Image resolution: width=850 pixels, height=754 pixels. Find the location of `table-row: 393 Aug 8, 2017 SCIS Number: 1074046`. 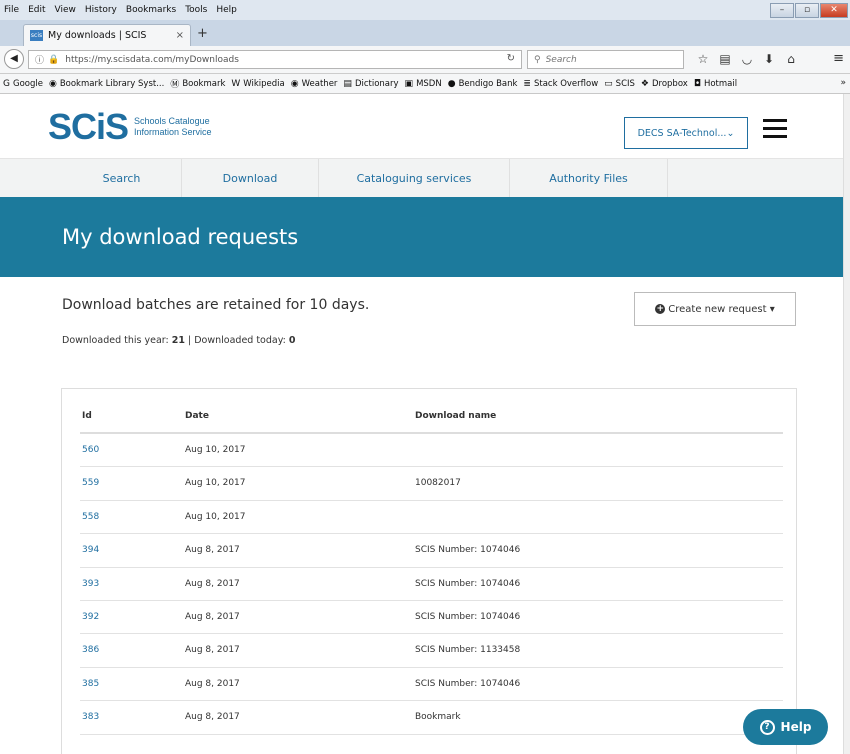

table-row: 393 Aug 8, 2017 SCIS Number: 1074046 is located at coordinates (431, 584).